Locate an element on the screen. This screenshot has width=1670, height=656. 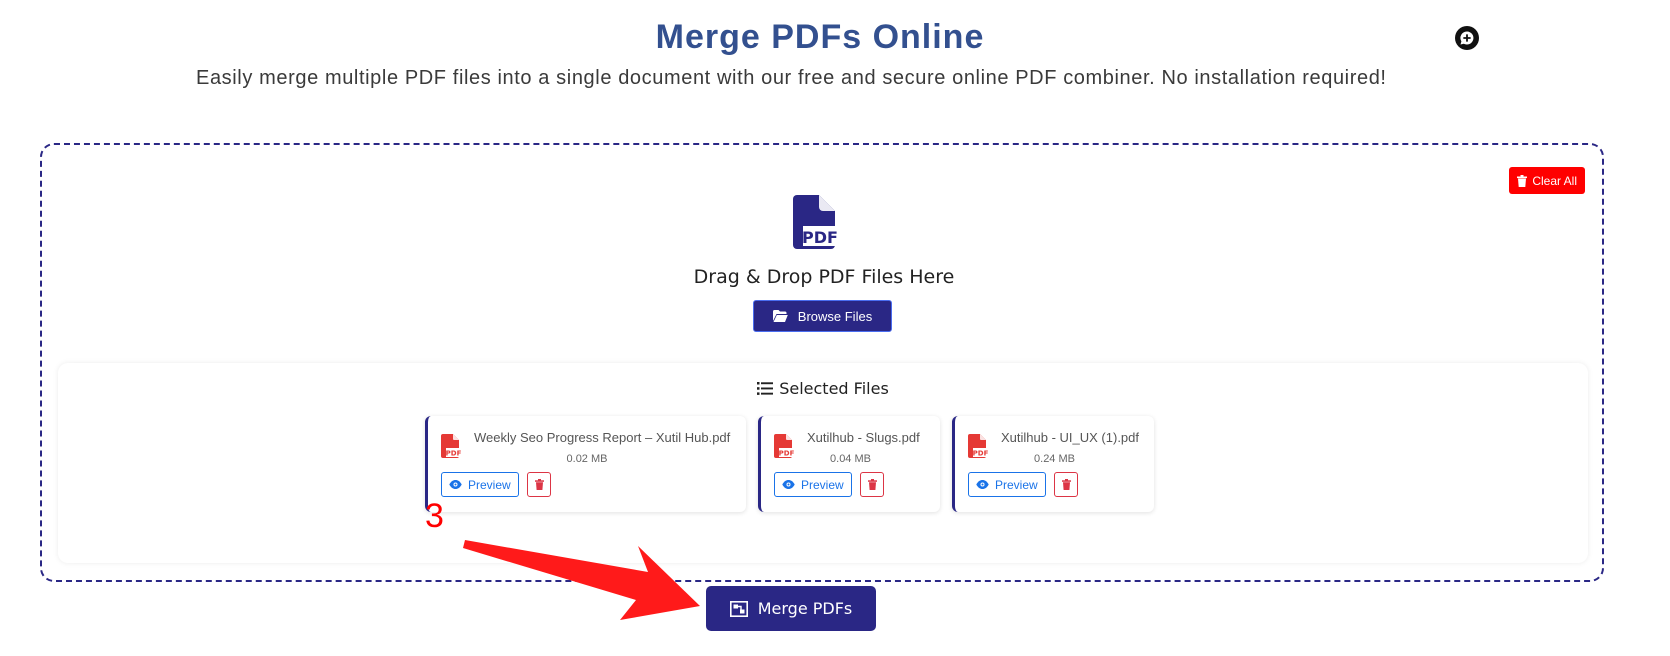
page-title: Merge PDFs Online is located at coordinates (820, 37).